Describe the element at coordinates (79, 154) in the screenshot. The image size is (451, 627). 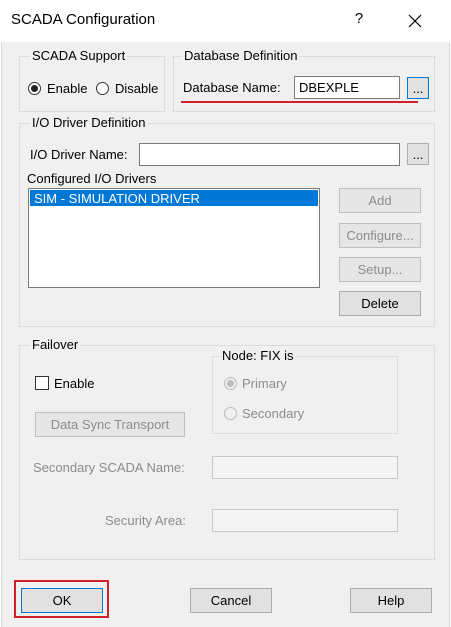
I see `io-driver-name-label: I/O Driver Name:` at that location.